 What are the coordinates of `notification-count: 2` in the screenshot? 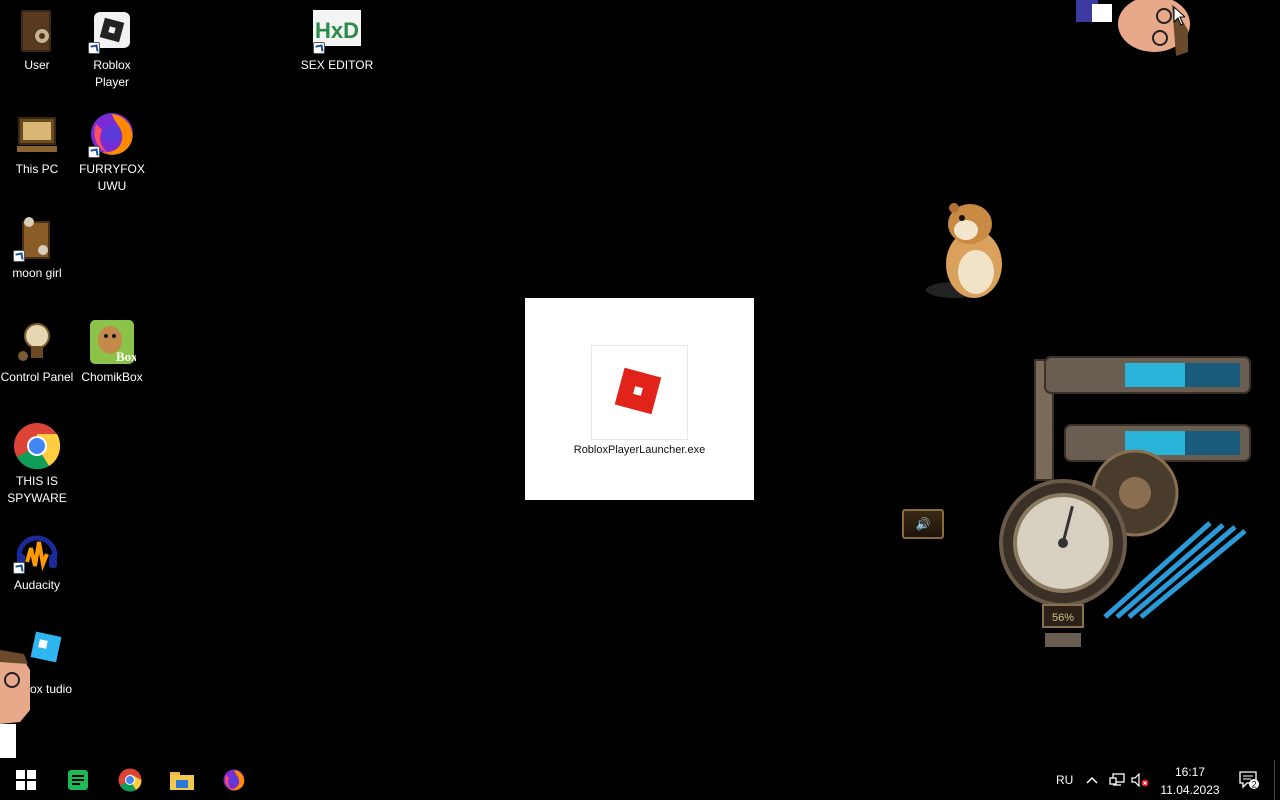 It's located at (1253, 785).